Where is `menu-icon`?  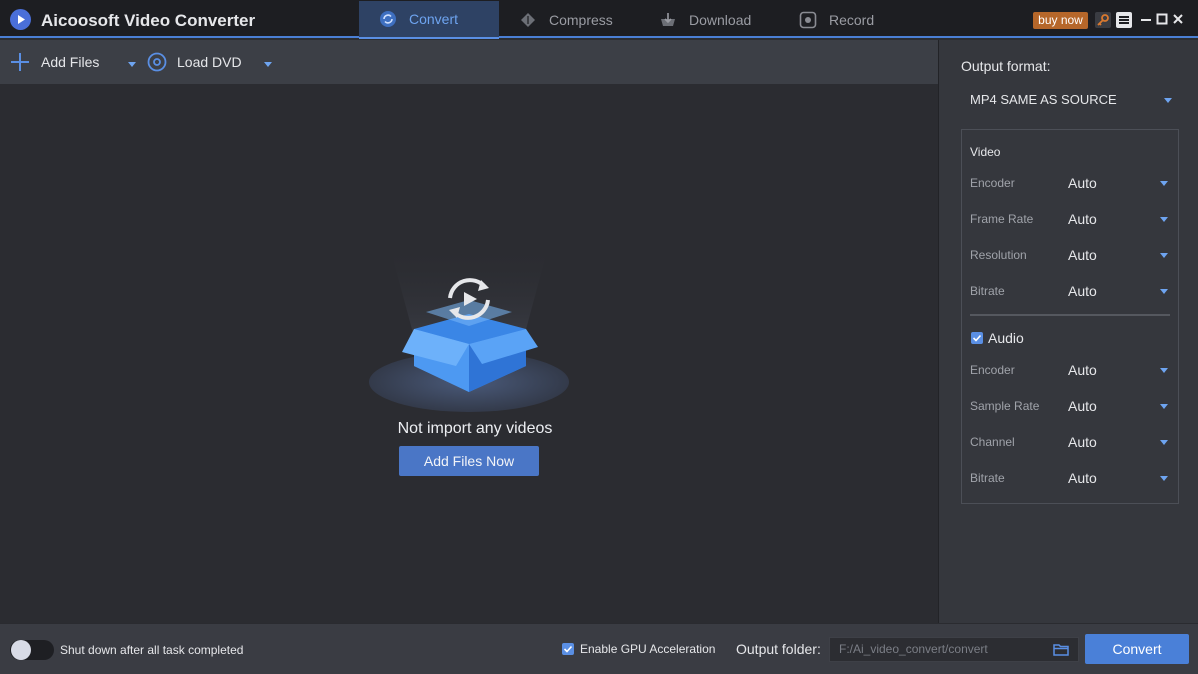 menu-icon is located at coordinates (1124, 20).